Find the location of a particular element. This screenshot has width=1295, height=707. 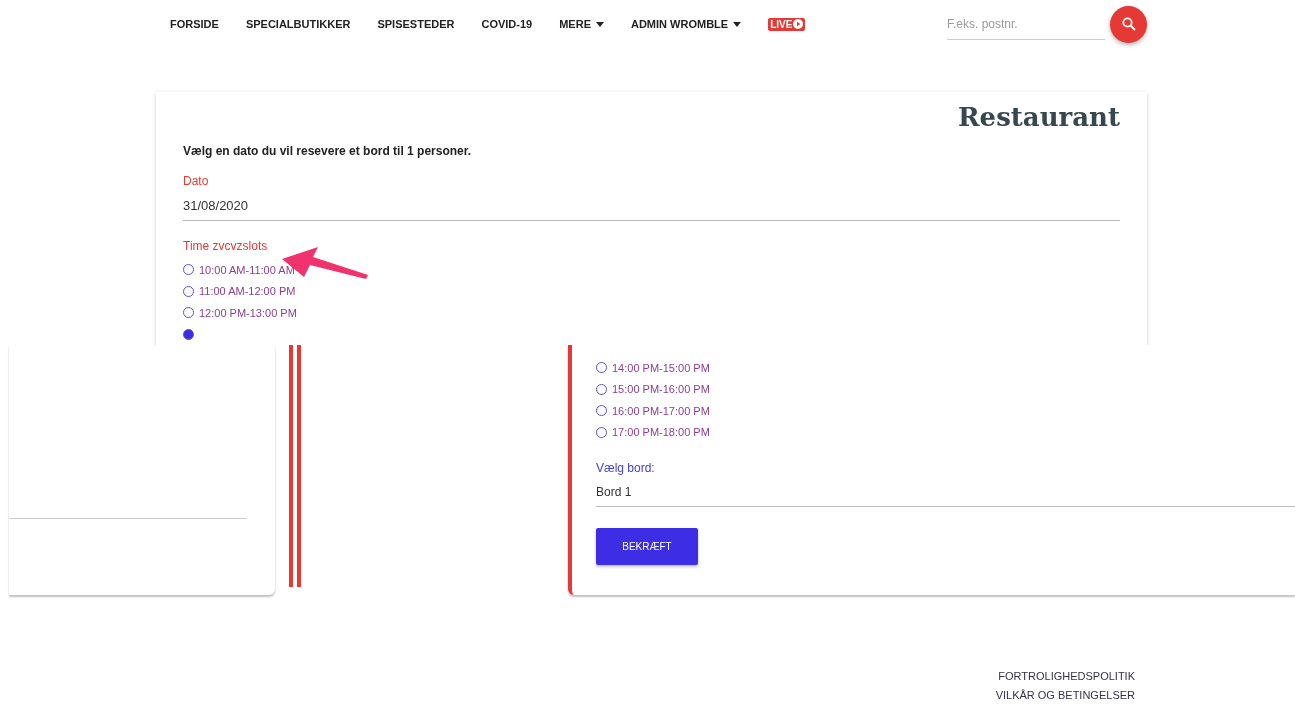

search-icon is located at coordinates (1128, 24).